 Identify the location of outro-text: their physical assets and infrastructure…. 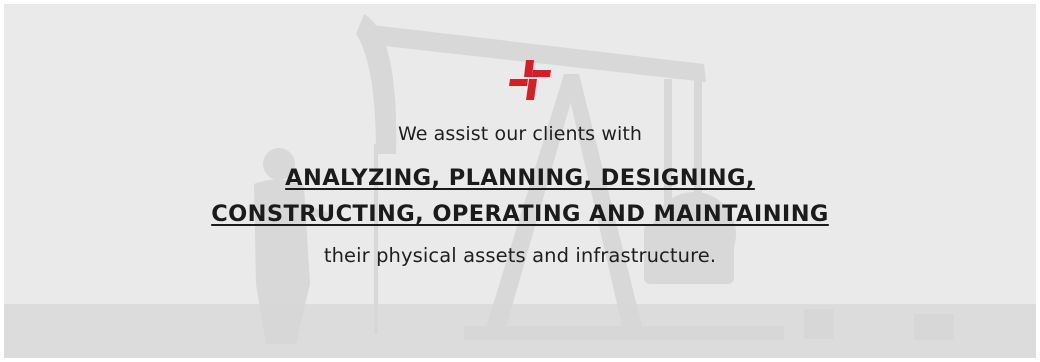
(520, 255).